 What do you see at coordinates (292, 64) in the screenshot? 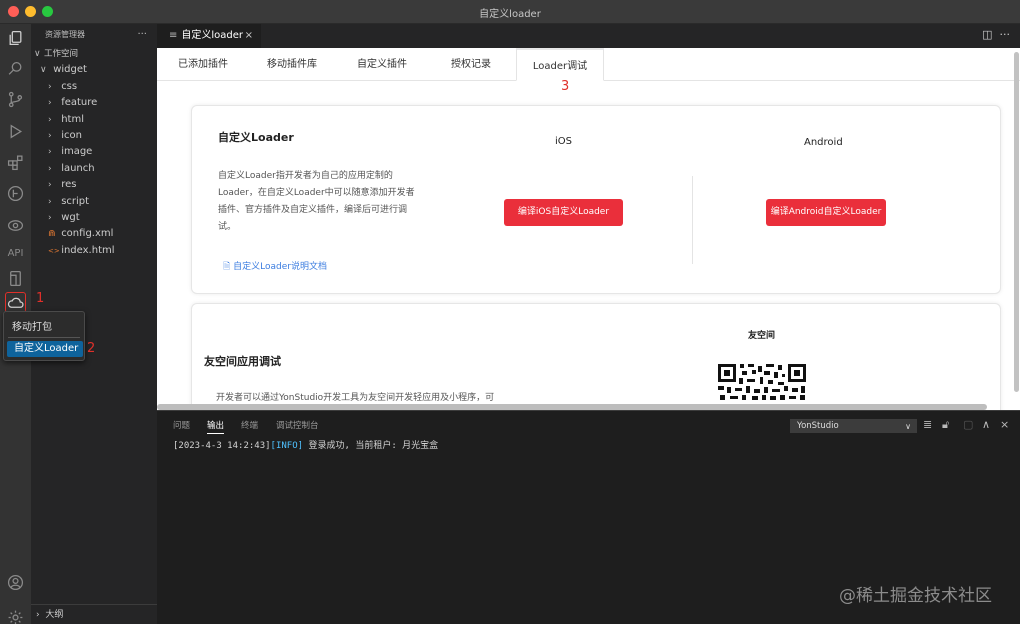
I see `tab-mobile-plugin-library: 移动插件库` at bounding box center [292, 64].